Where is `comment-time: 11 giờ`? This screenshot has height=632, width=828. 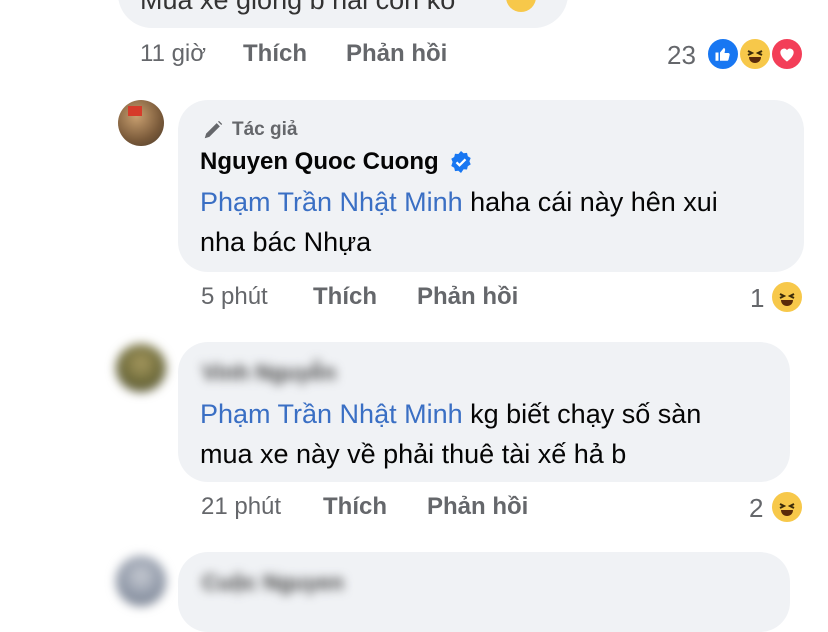 comment-time: 11 giờ is located at coordinates (173, 54).